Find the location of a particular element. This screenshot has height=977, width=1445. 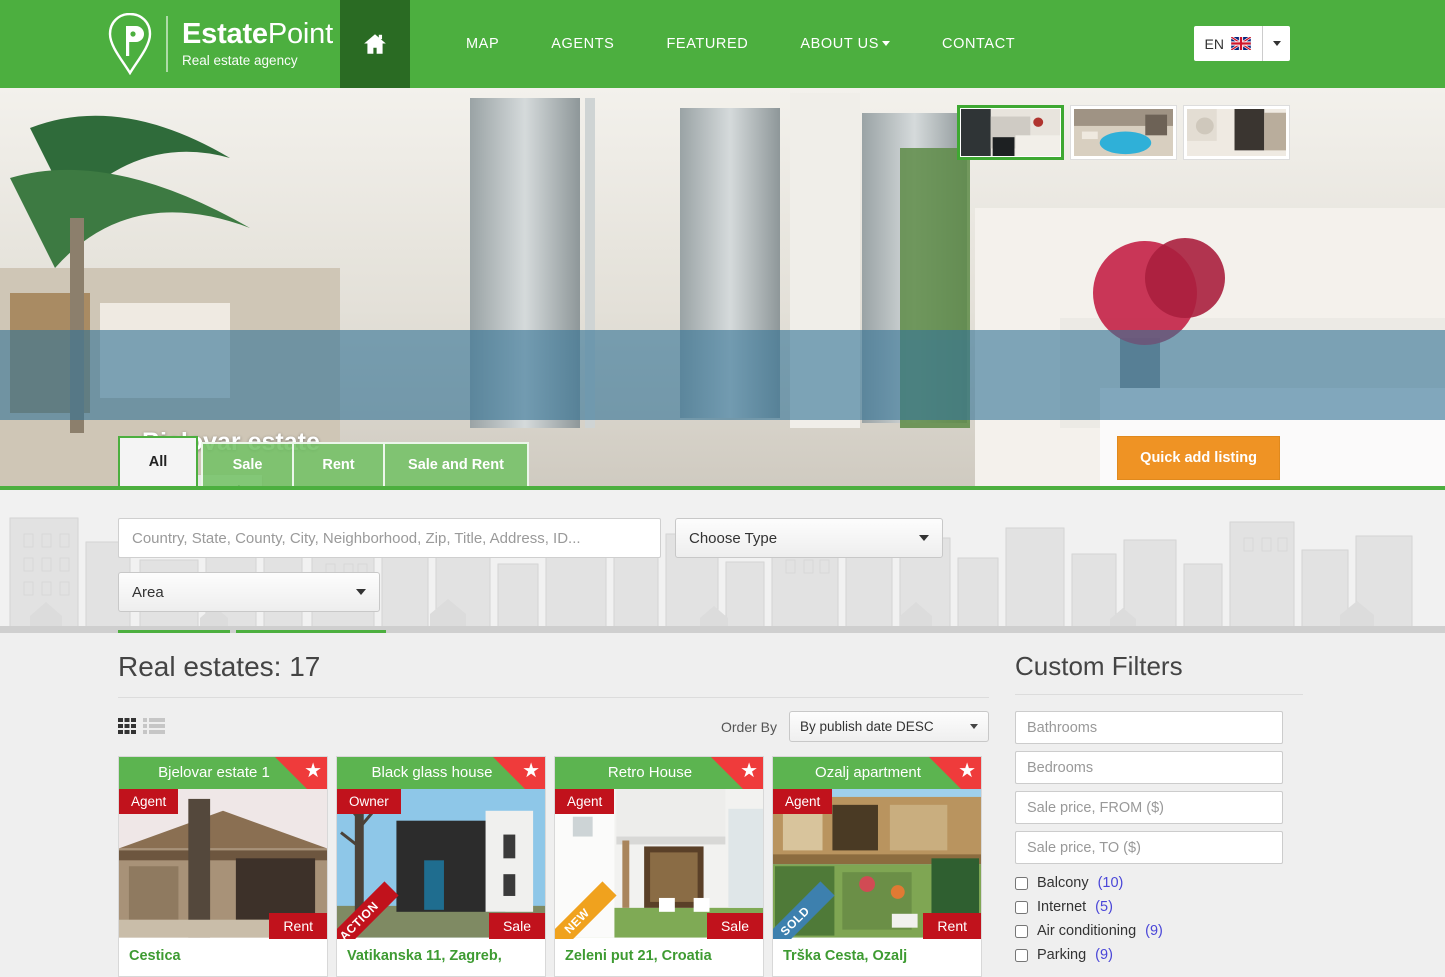

card-header: Retro House ★ is located at coordinates (659, 773).